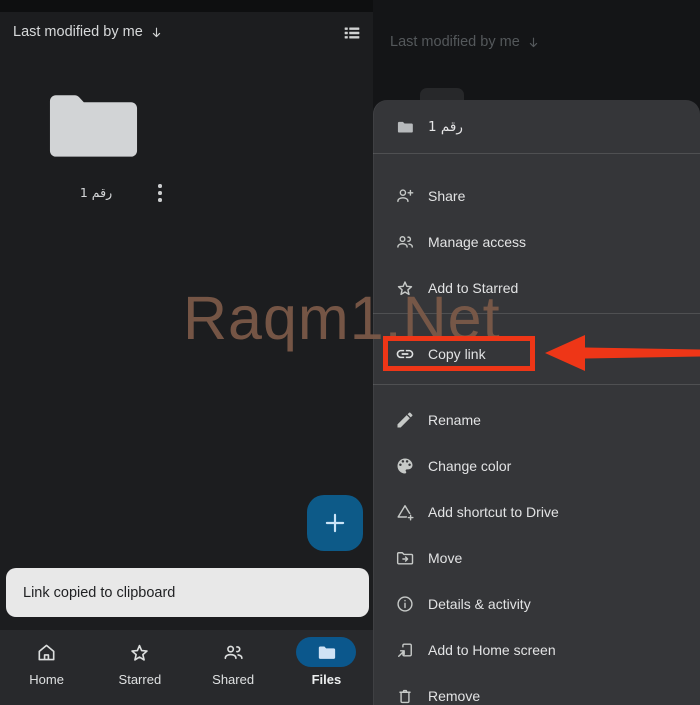 The height and width of the screenshot is (705, 700). What do you see at coordinates (405, 466) in the screenshot?
I see `palette-icon` at bounding box center [405, 466].